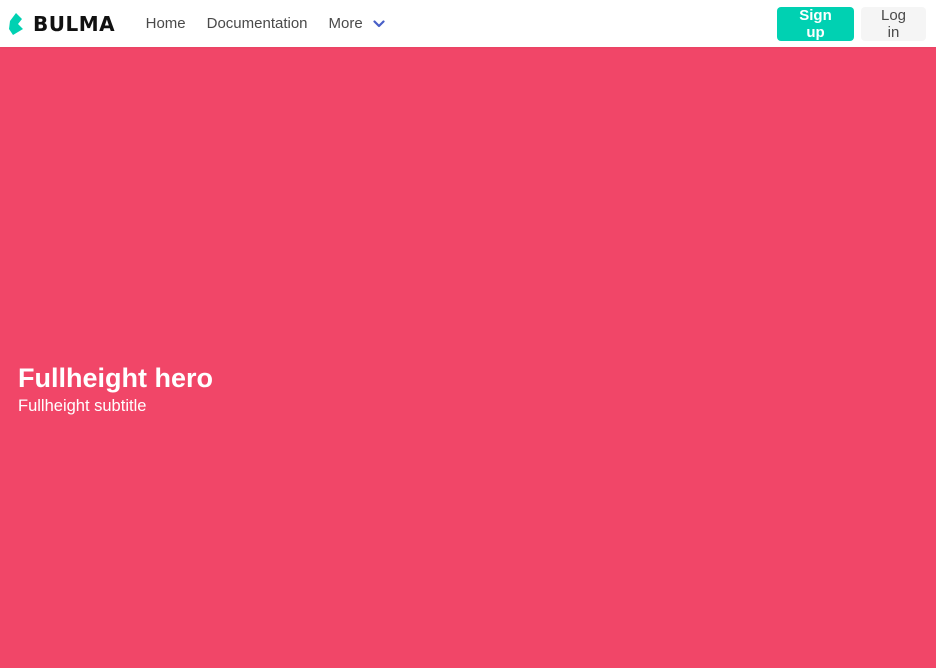 This screenshot has width=936, height=668. Describe the element at coordinates (82, 406) in the screenshot. I see `hero-subtitle: Fullheight subtitle` at that location.